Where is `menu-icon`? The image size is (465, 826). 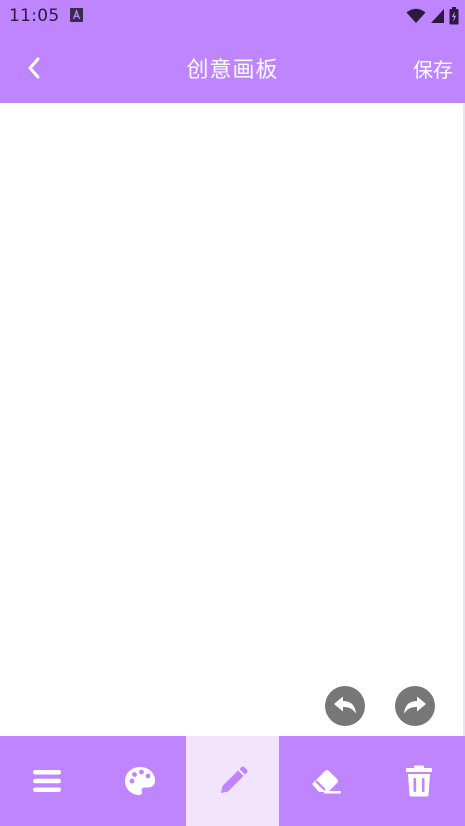
menu-icon is located at coordinates (46, 781).